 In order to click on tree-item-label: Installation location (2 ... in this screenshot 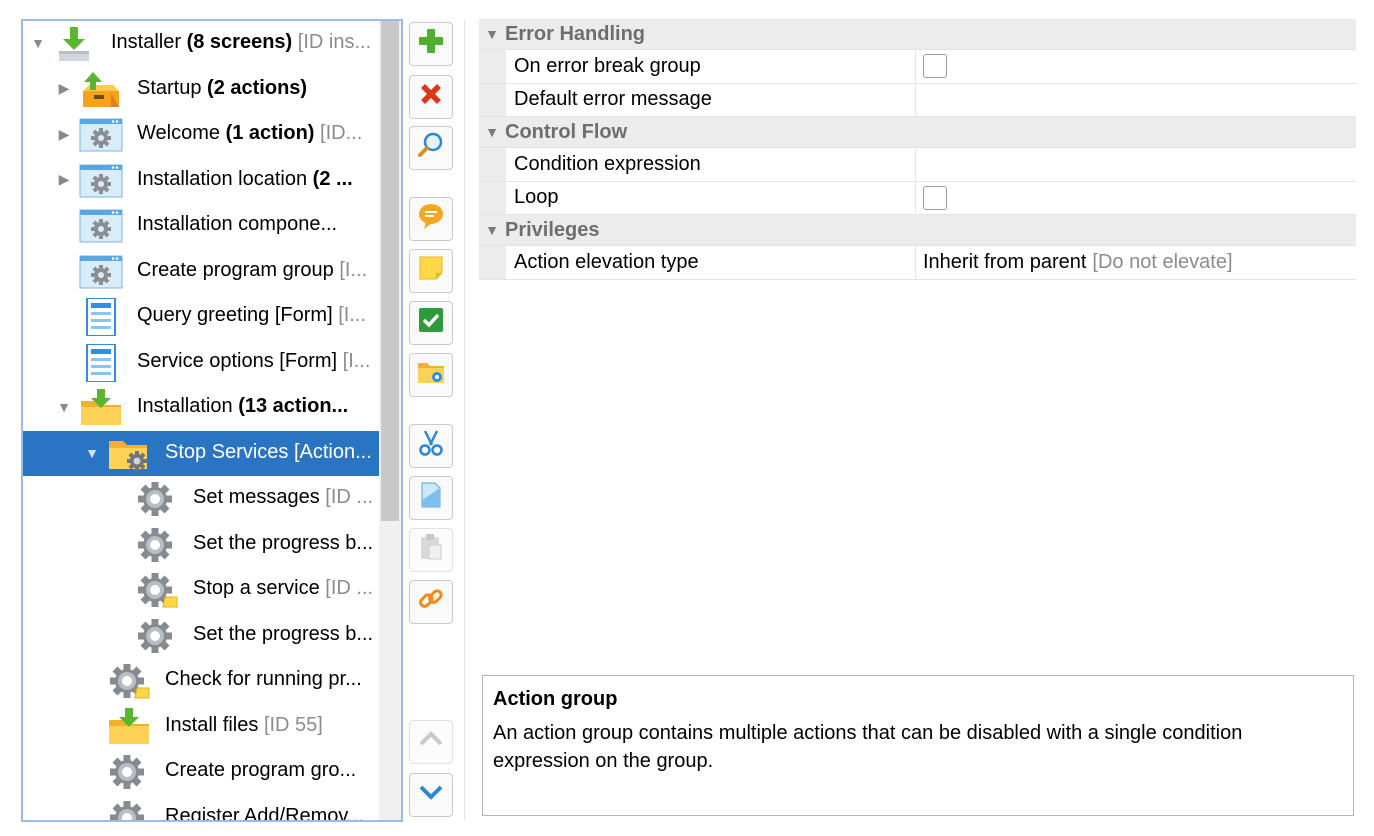, I will do `click(256, 179)`.